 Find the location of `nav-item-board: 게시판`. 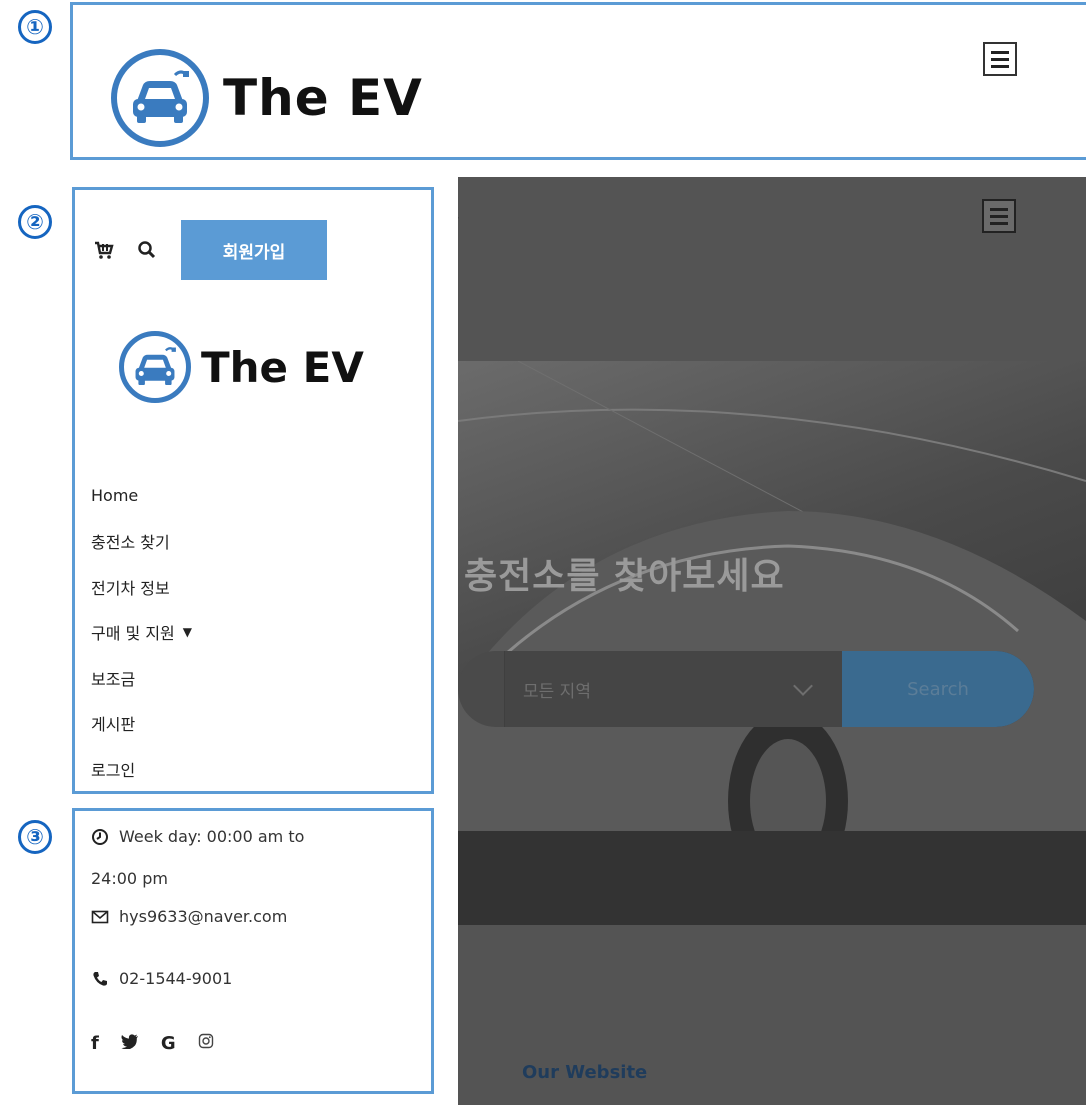

nav-item-board: 게시판 is located at coordinates (141, 724).